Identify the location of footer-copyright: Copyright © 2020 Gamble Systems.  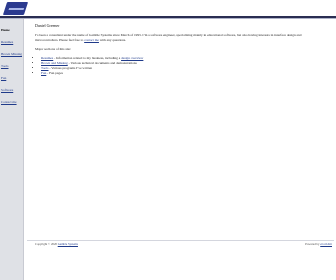
(56, 244).